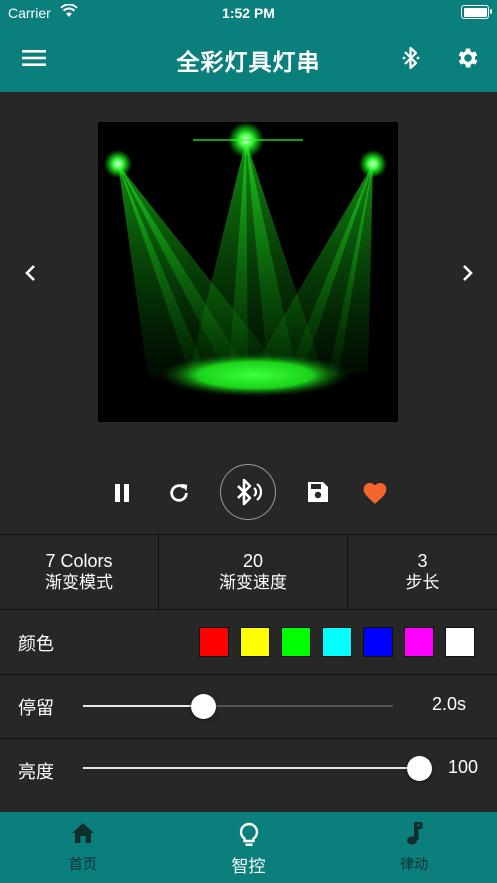 This screenshot has height=883, width=497. I want to click on bluetooth-audio-icon, so click(250, 492).